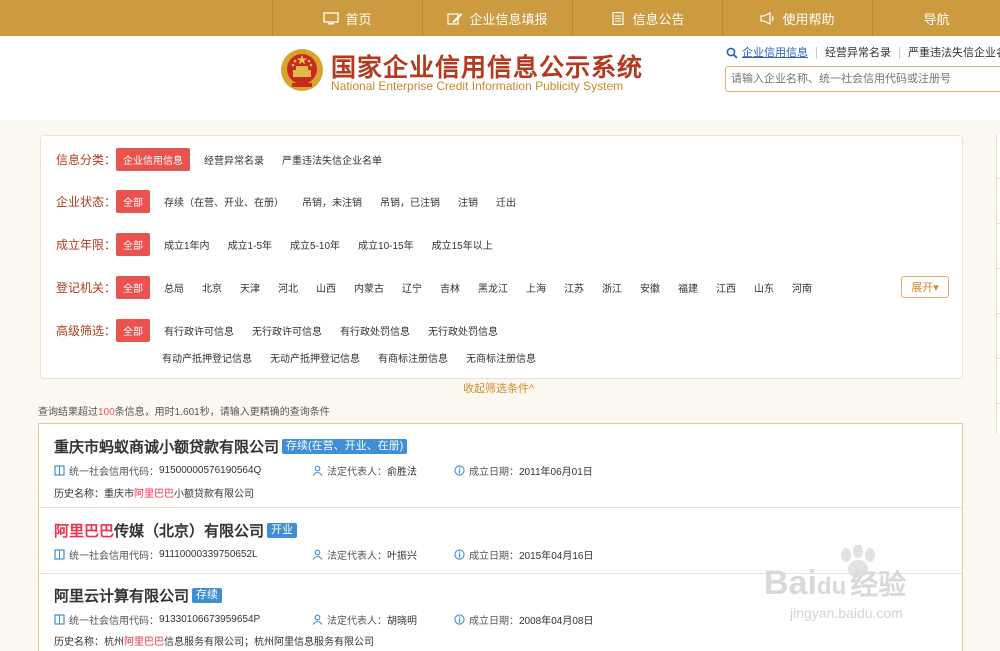 Image resolution: width=1000 pixels, height=651 pixels. Describe the element at coordinates (138, 595) in the screenshot. I see `company-name: 阿里云计算有限公司 存续` at that location.